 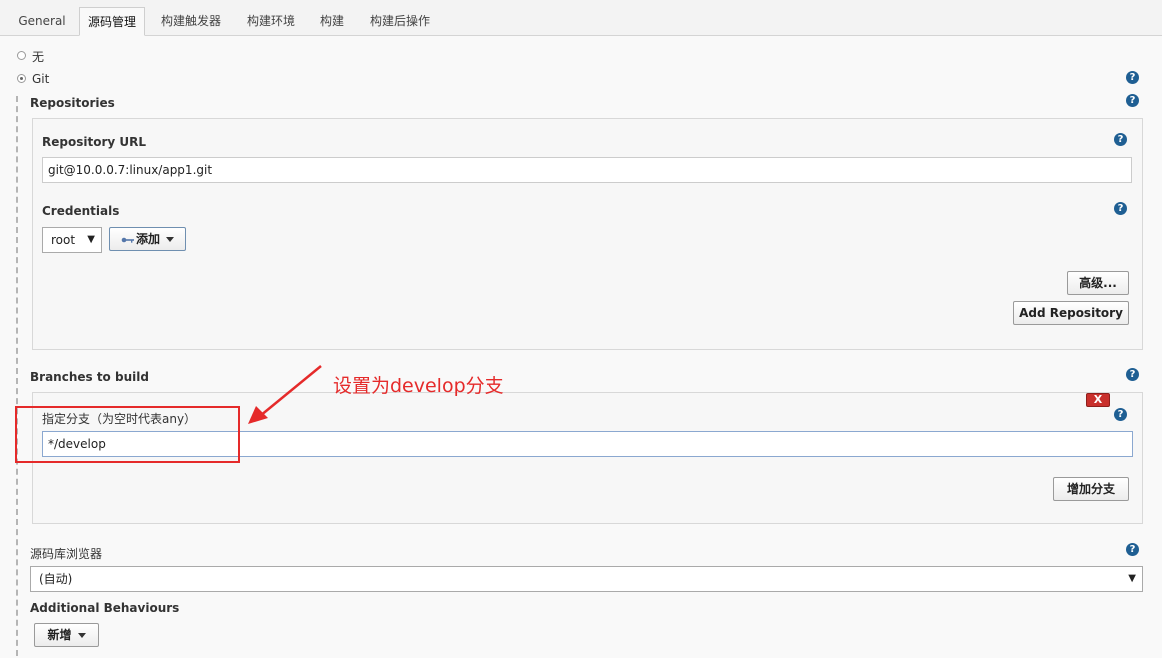 I want to click on git-help-icon: ?, so click(x=1132, y=77).